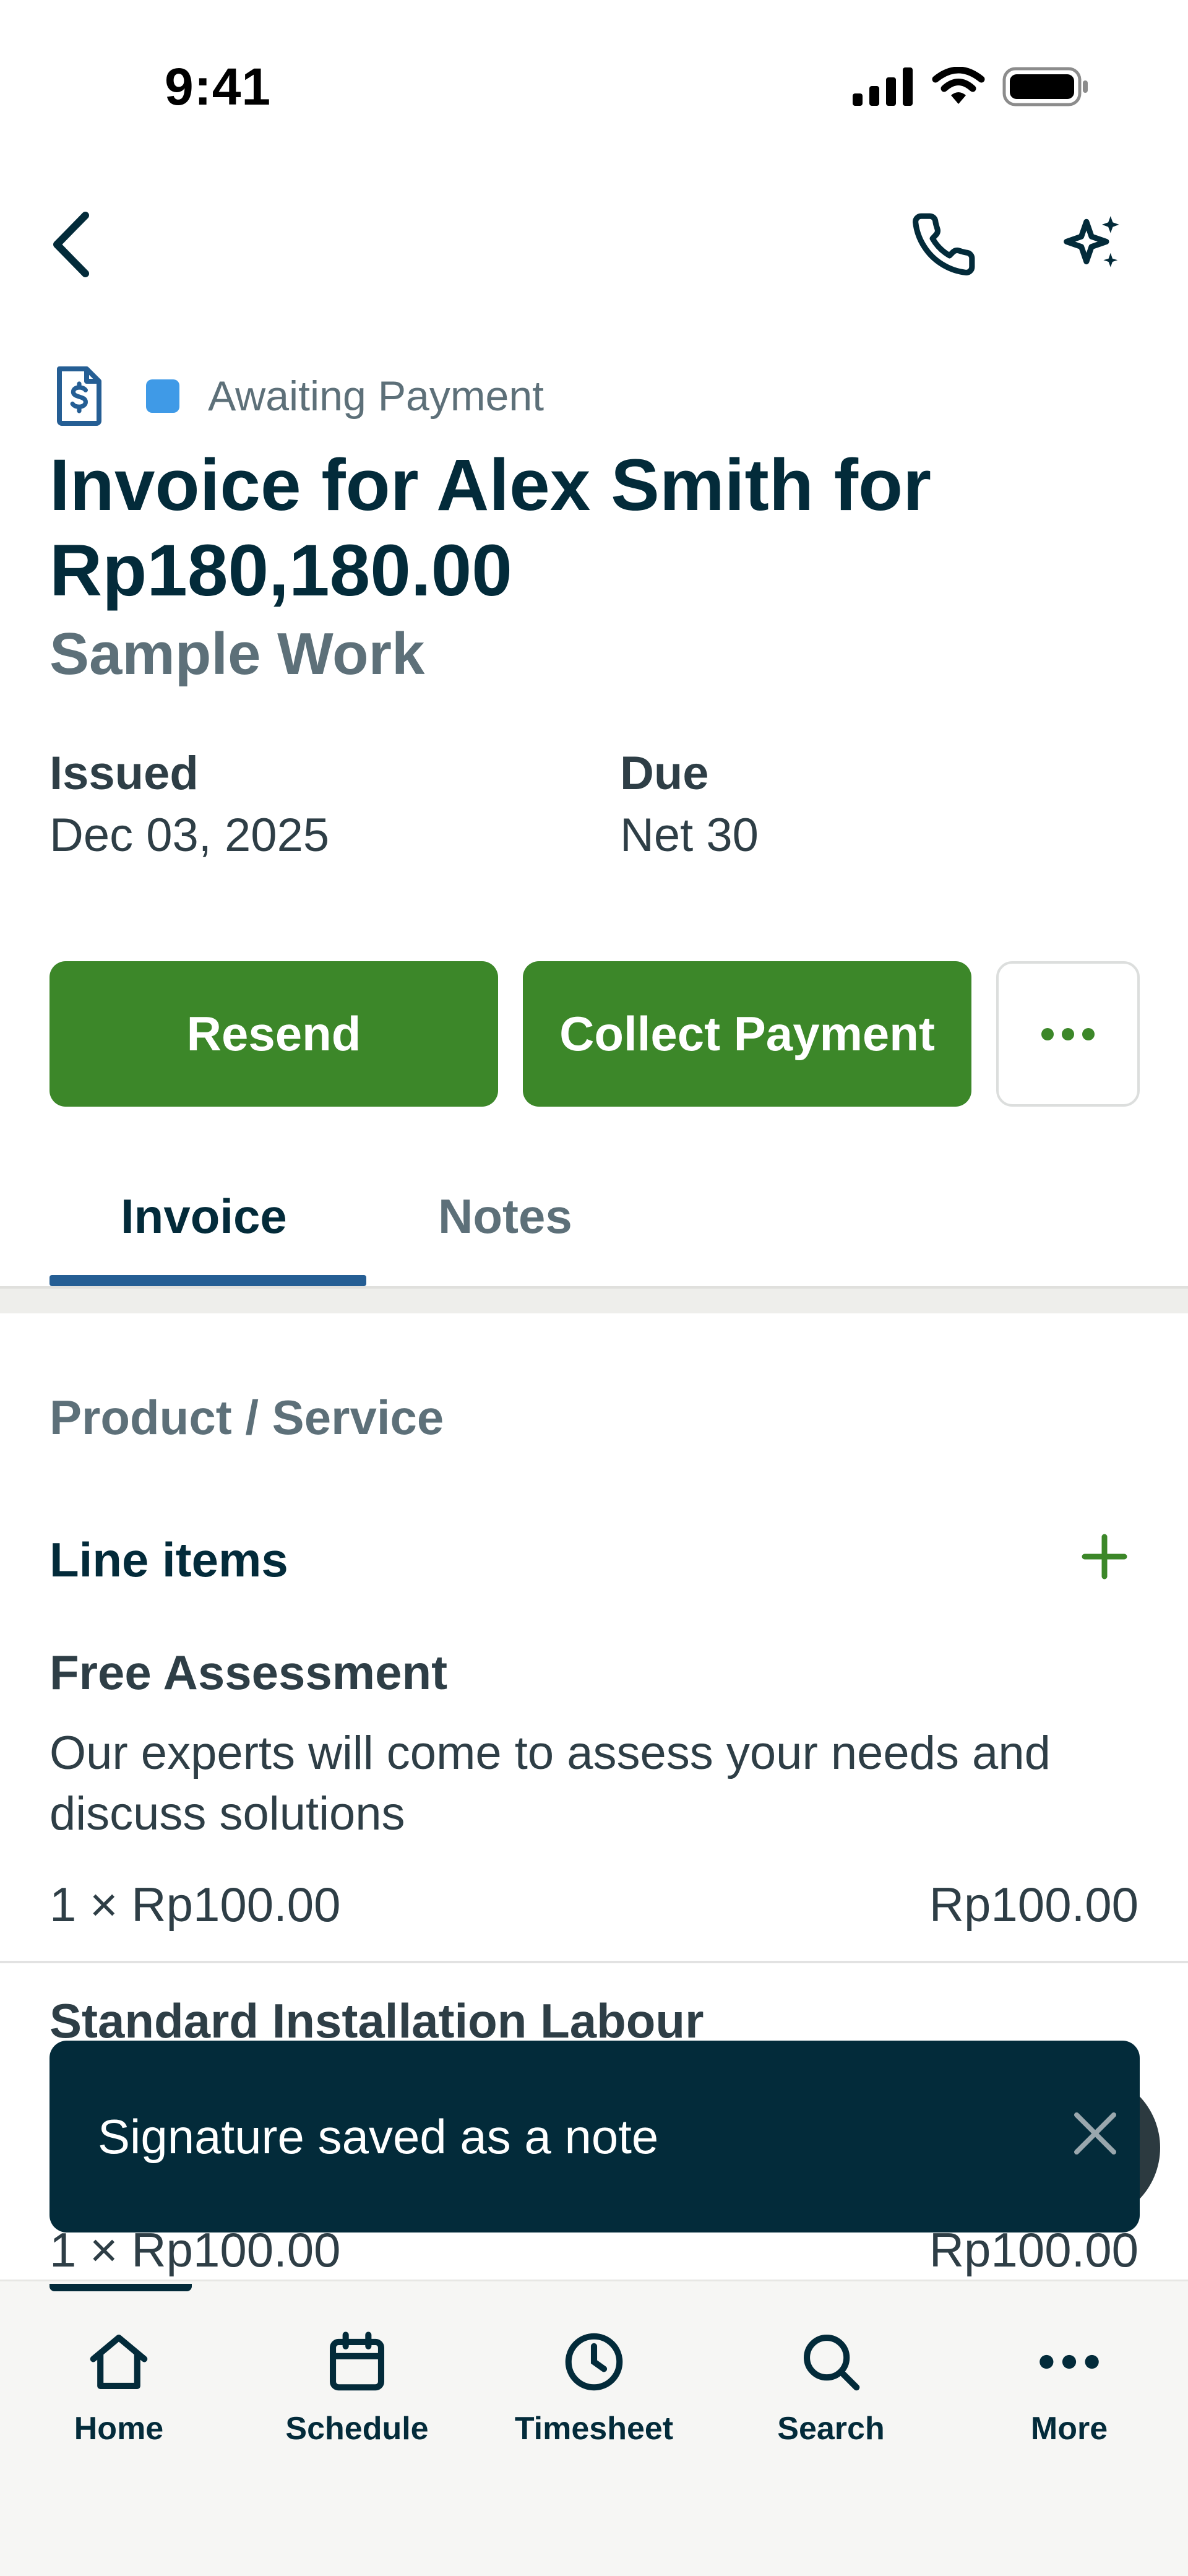 This screenshot has height=2576, width=1188. I want to click on tab-invoice: Invoice, so click(204, 1216).